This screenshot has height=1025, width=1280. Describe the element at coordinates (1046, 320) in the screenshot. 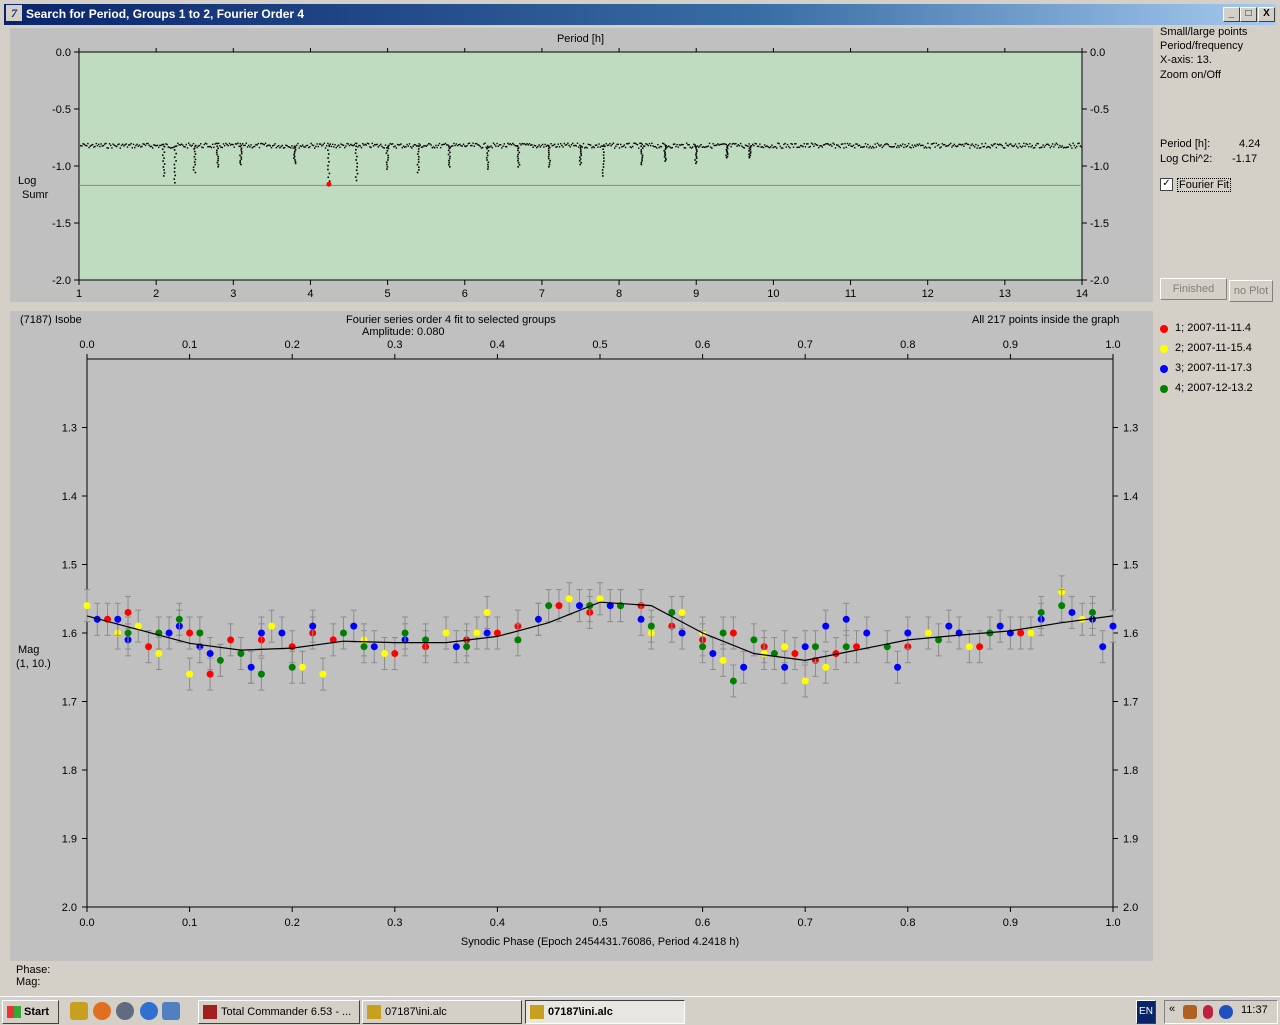

I see `points-count: All 217 points inside the graph` at that location.